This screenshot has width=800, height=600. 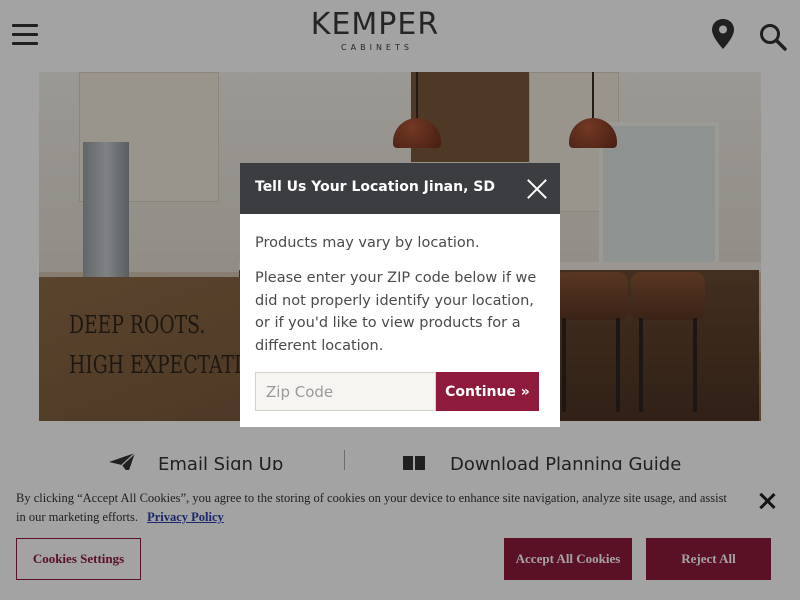 I want to click on modal-title: Tell Us Your Location Jinan, SD, so click(x=375, y=187).